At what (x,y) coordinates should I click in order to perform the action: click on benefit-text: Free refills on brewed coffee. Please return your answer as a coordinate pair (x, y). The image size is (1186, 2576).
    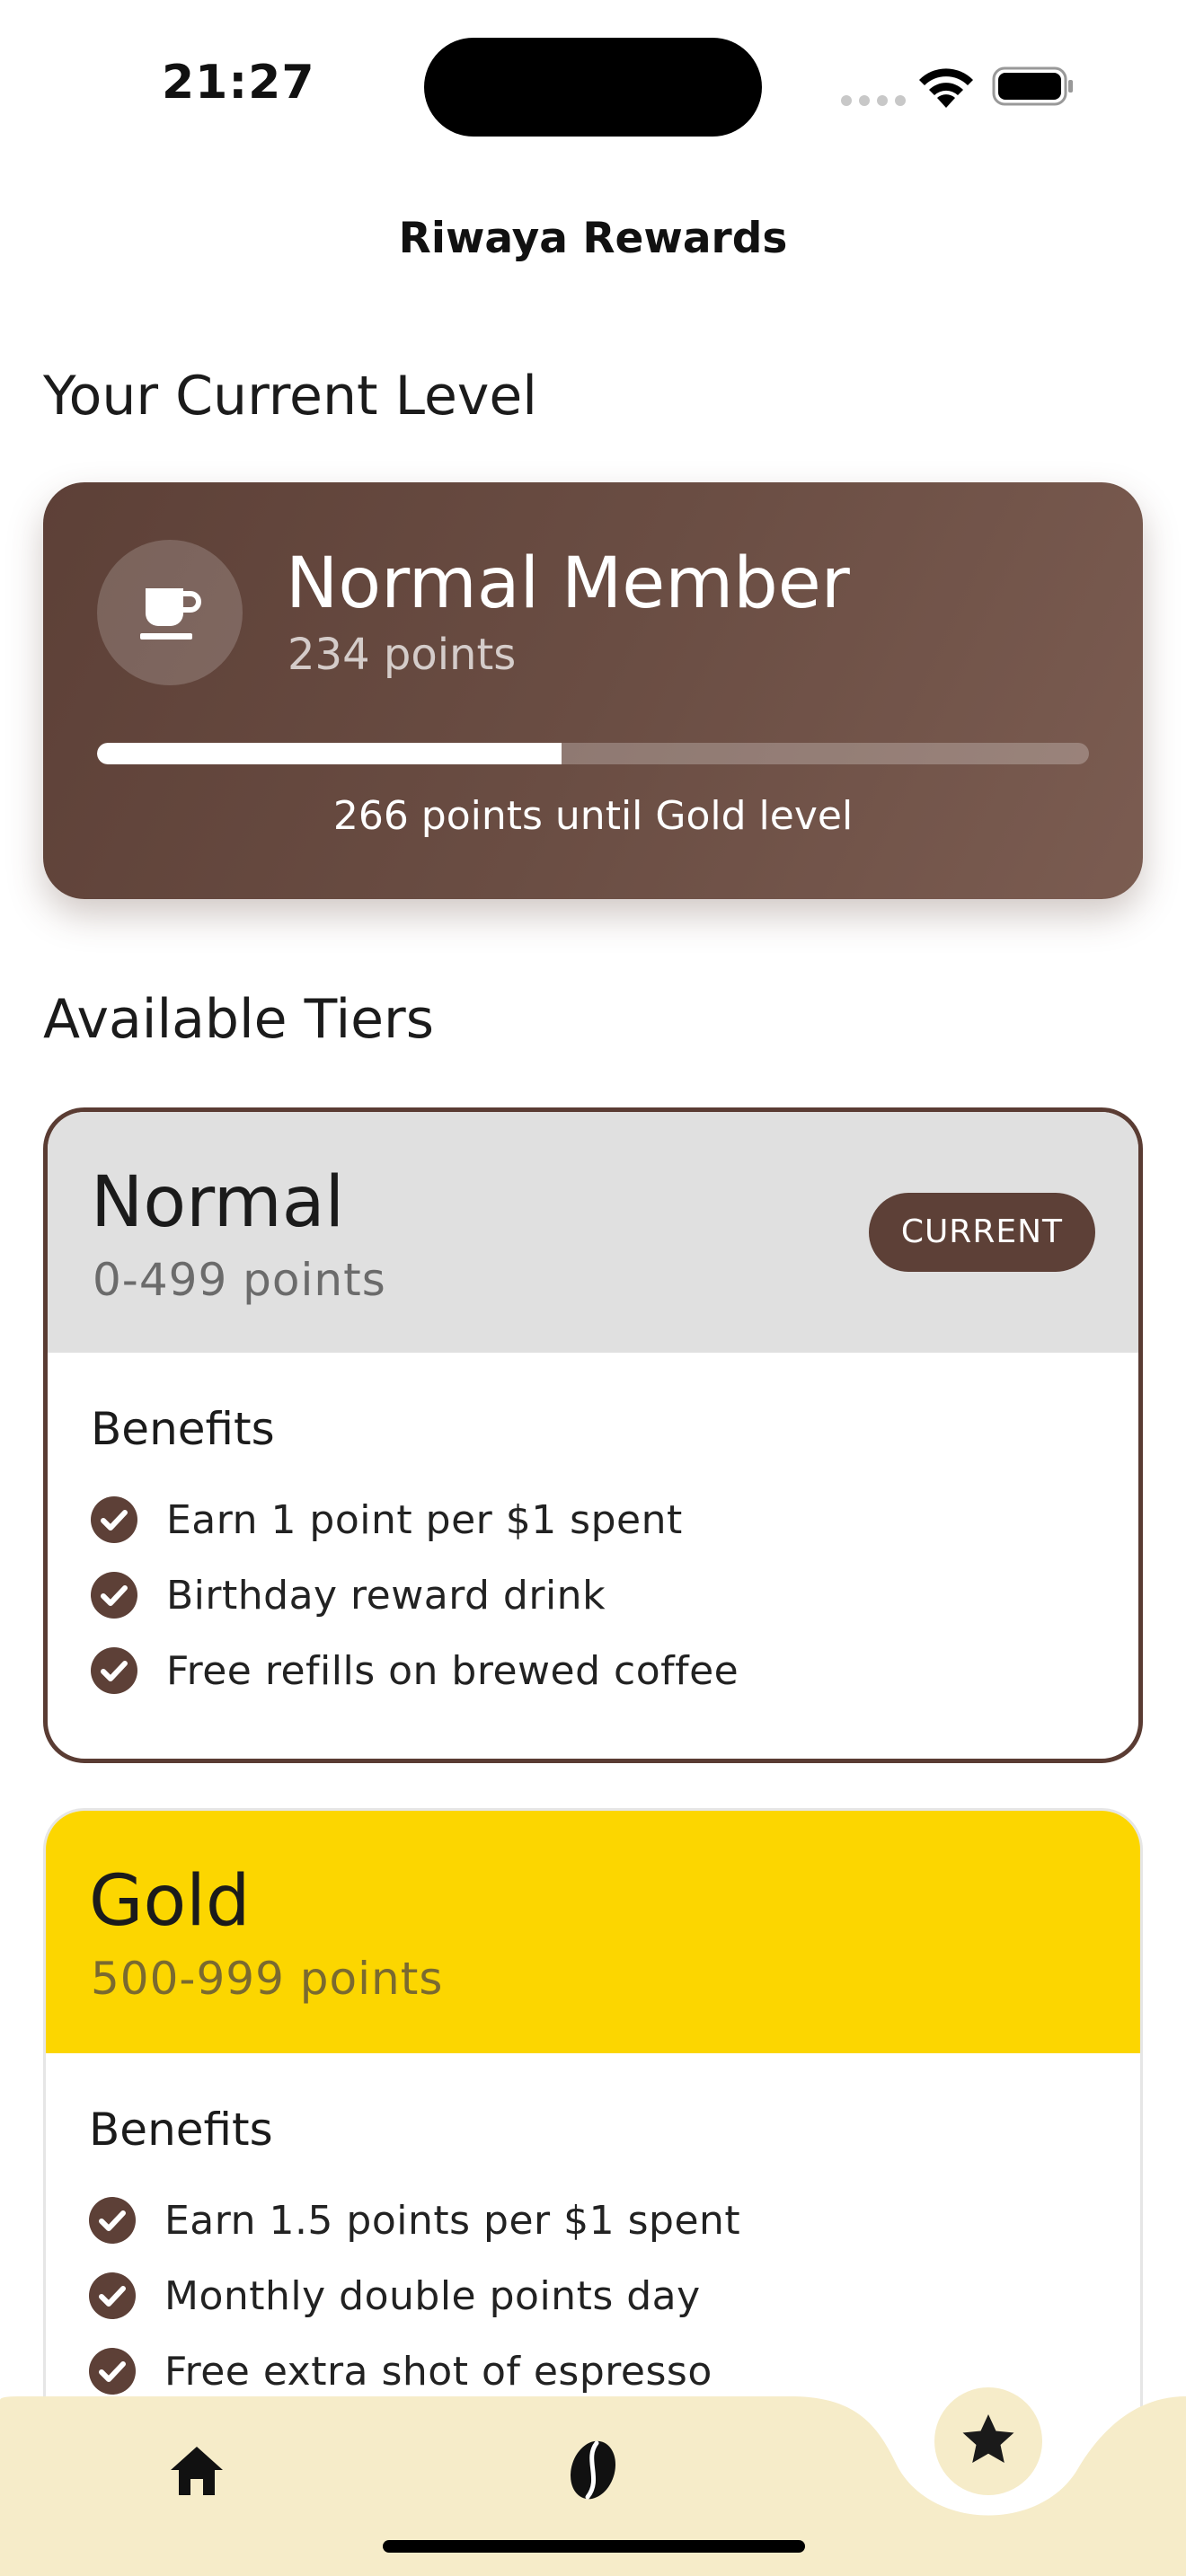
    Looking at the image, I should click on (452, 1670).